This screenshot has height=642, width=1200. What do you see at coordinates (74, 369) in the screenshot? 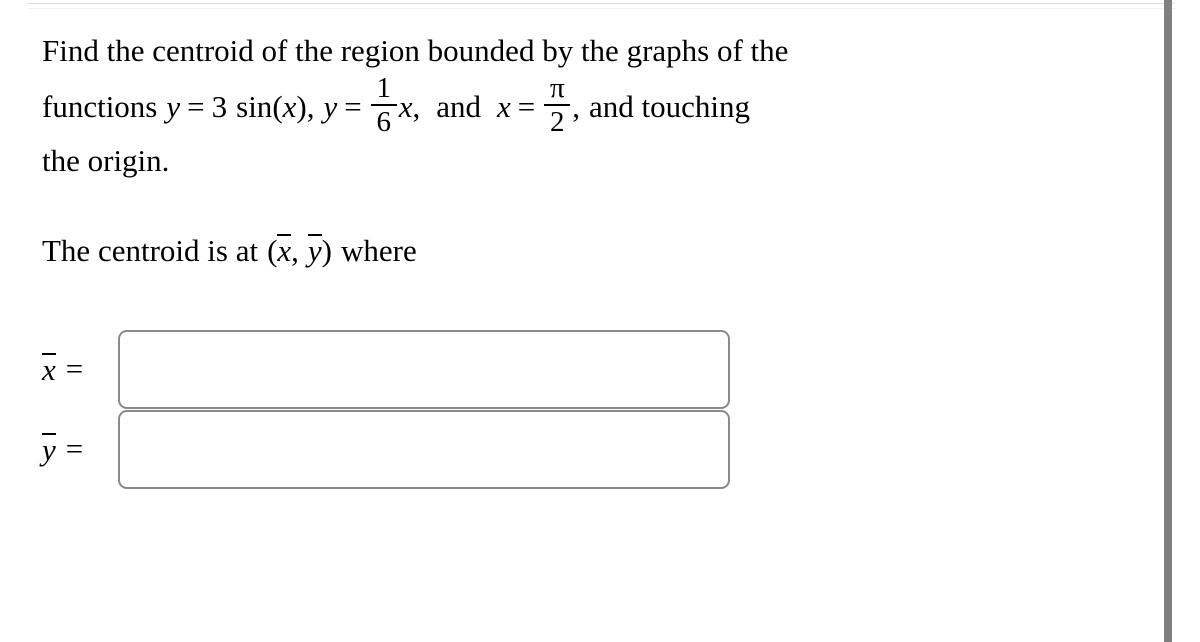
I see `xbar-equals-sign: =` at bounding box center [74, 369].